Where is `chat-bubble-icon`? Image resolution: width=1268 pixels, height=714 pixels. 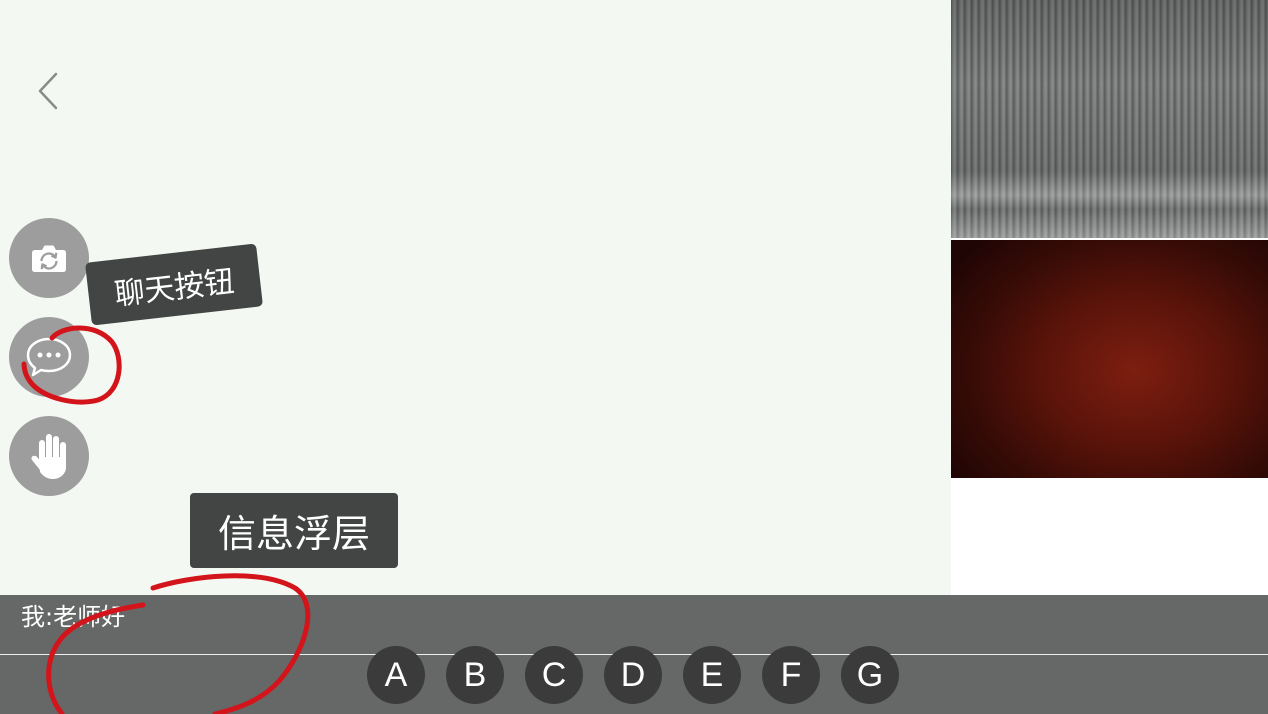
chat-bubble-icon is located at coordinates (49, 357).